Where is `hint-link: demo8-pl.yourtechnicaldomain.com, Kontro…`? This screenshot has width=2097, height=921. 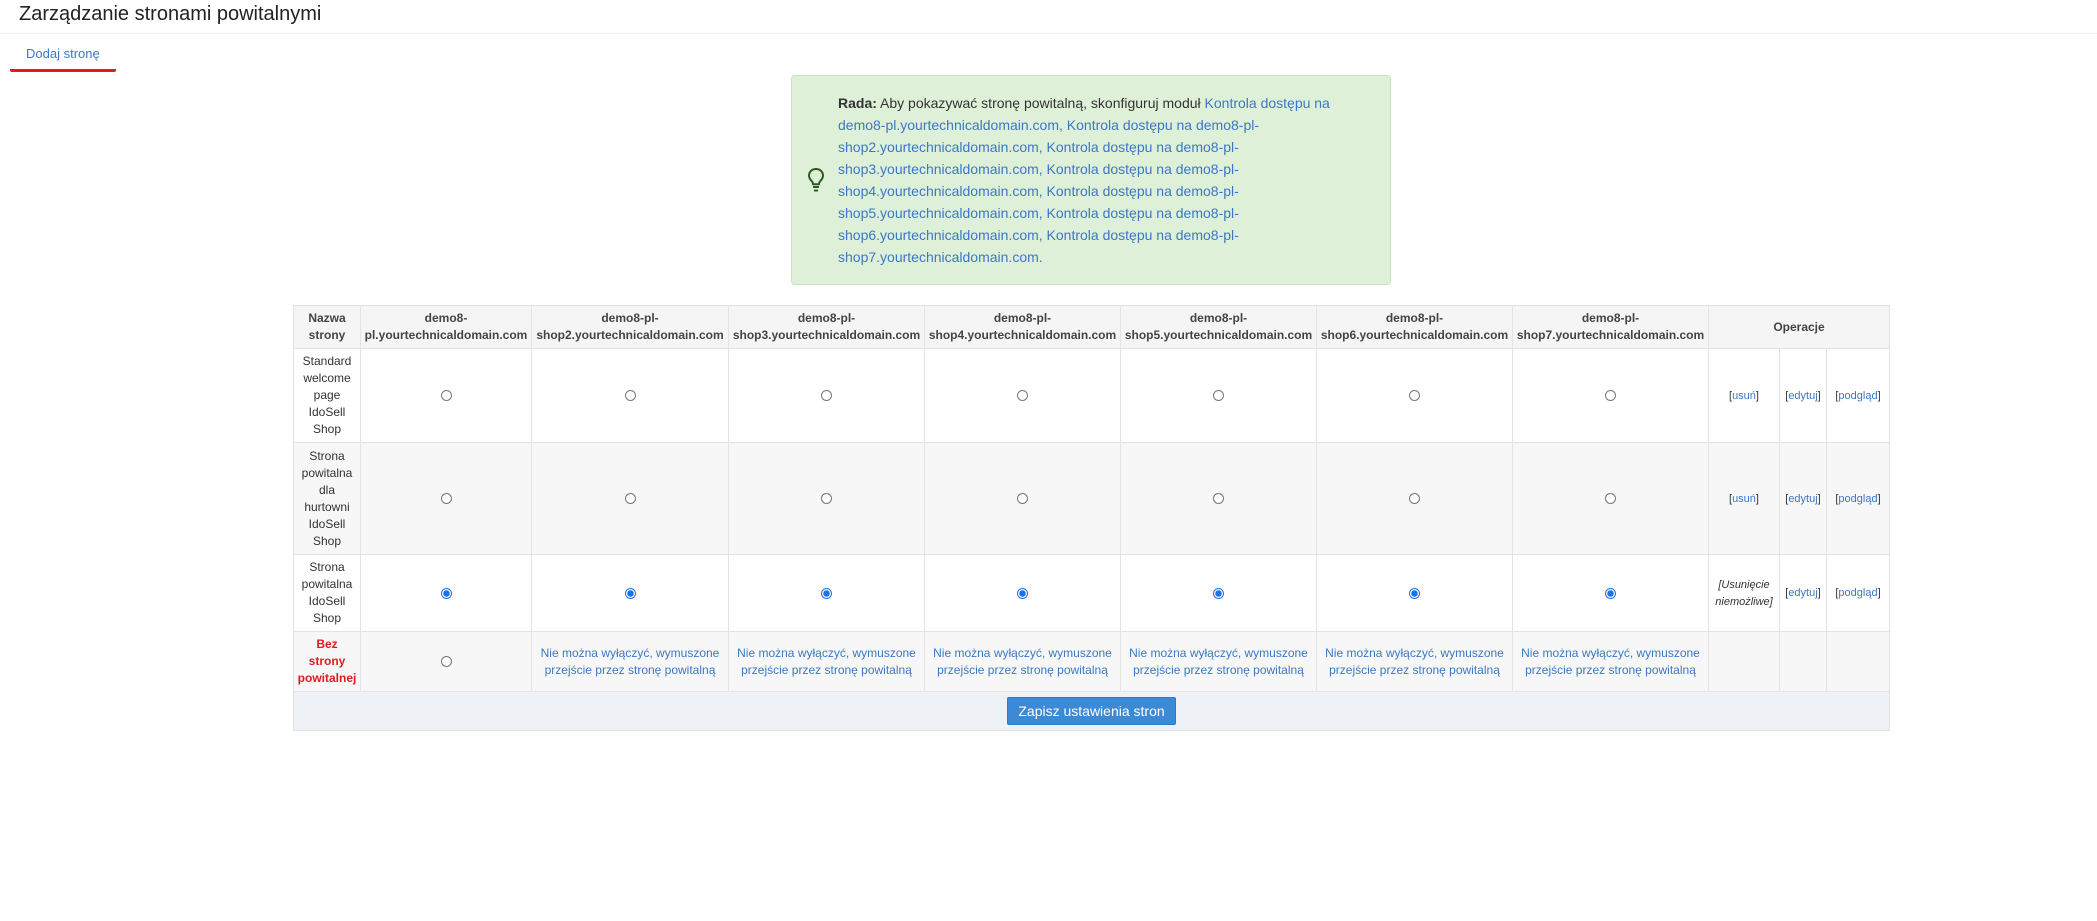 hint-link: demo8-pl.yourtechnicaldomain.com, Kontro… is located at coordinates (1103, 125).